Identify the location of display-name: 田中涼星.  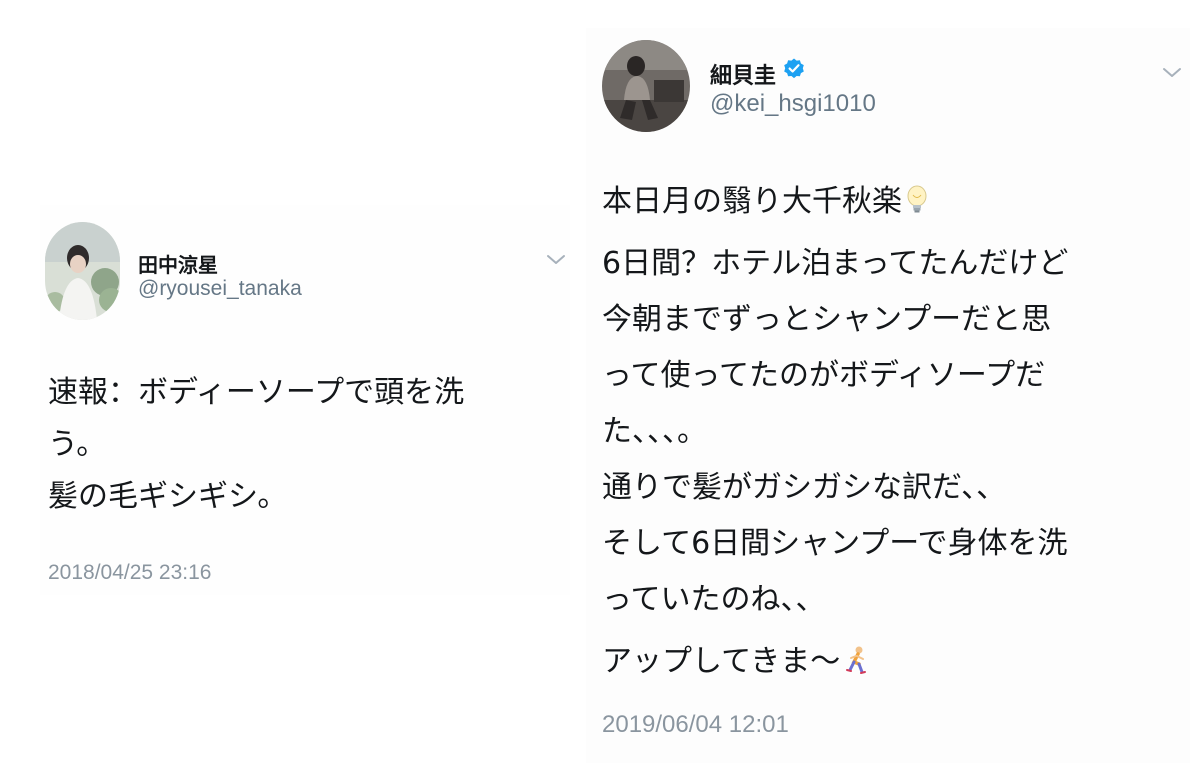
(178, 263).